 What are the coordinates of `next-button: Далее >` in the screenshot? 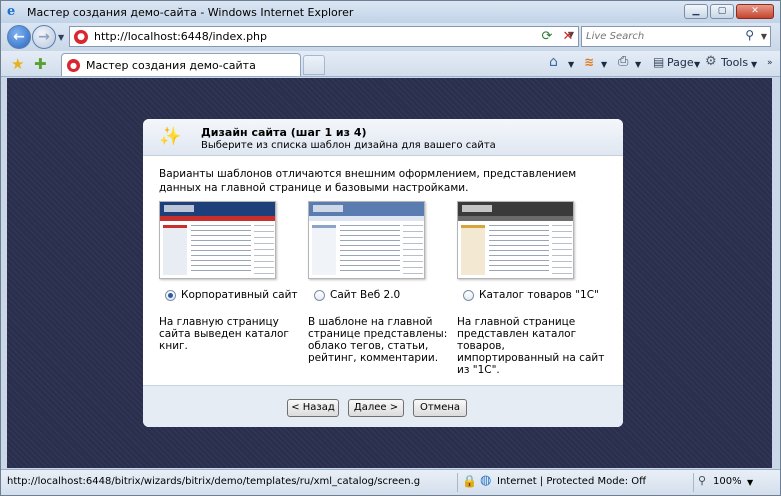 It's located at (376, 408).